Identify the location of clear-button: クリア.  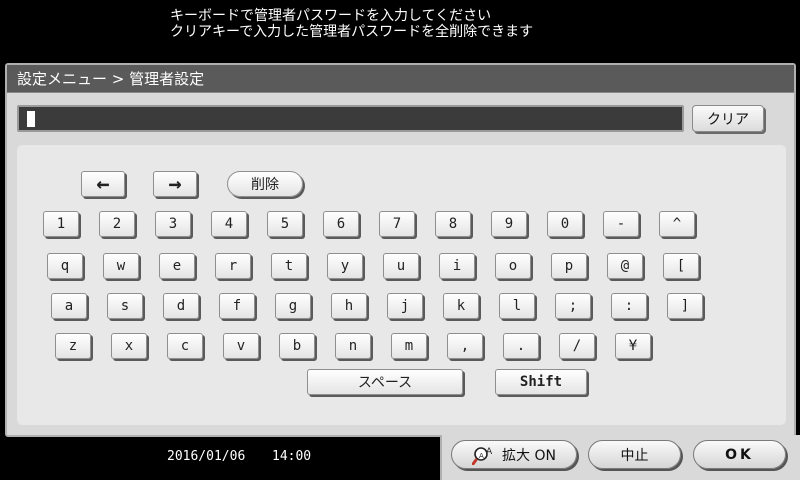
(728, 118).